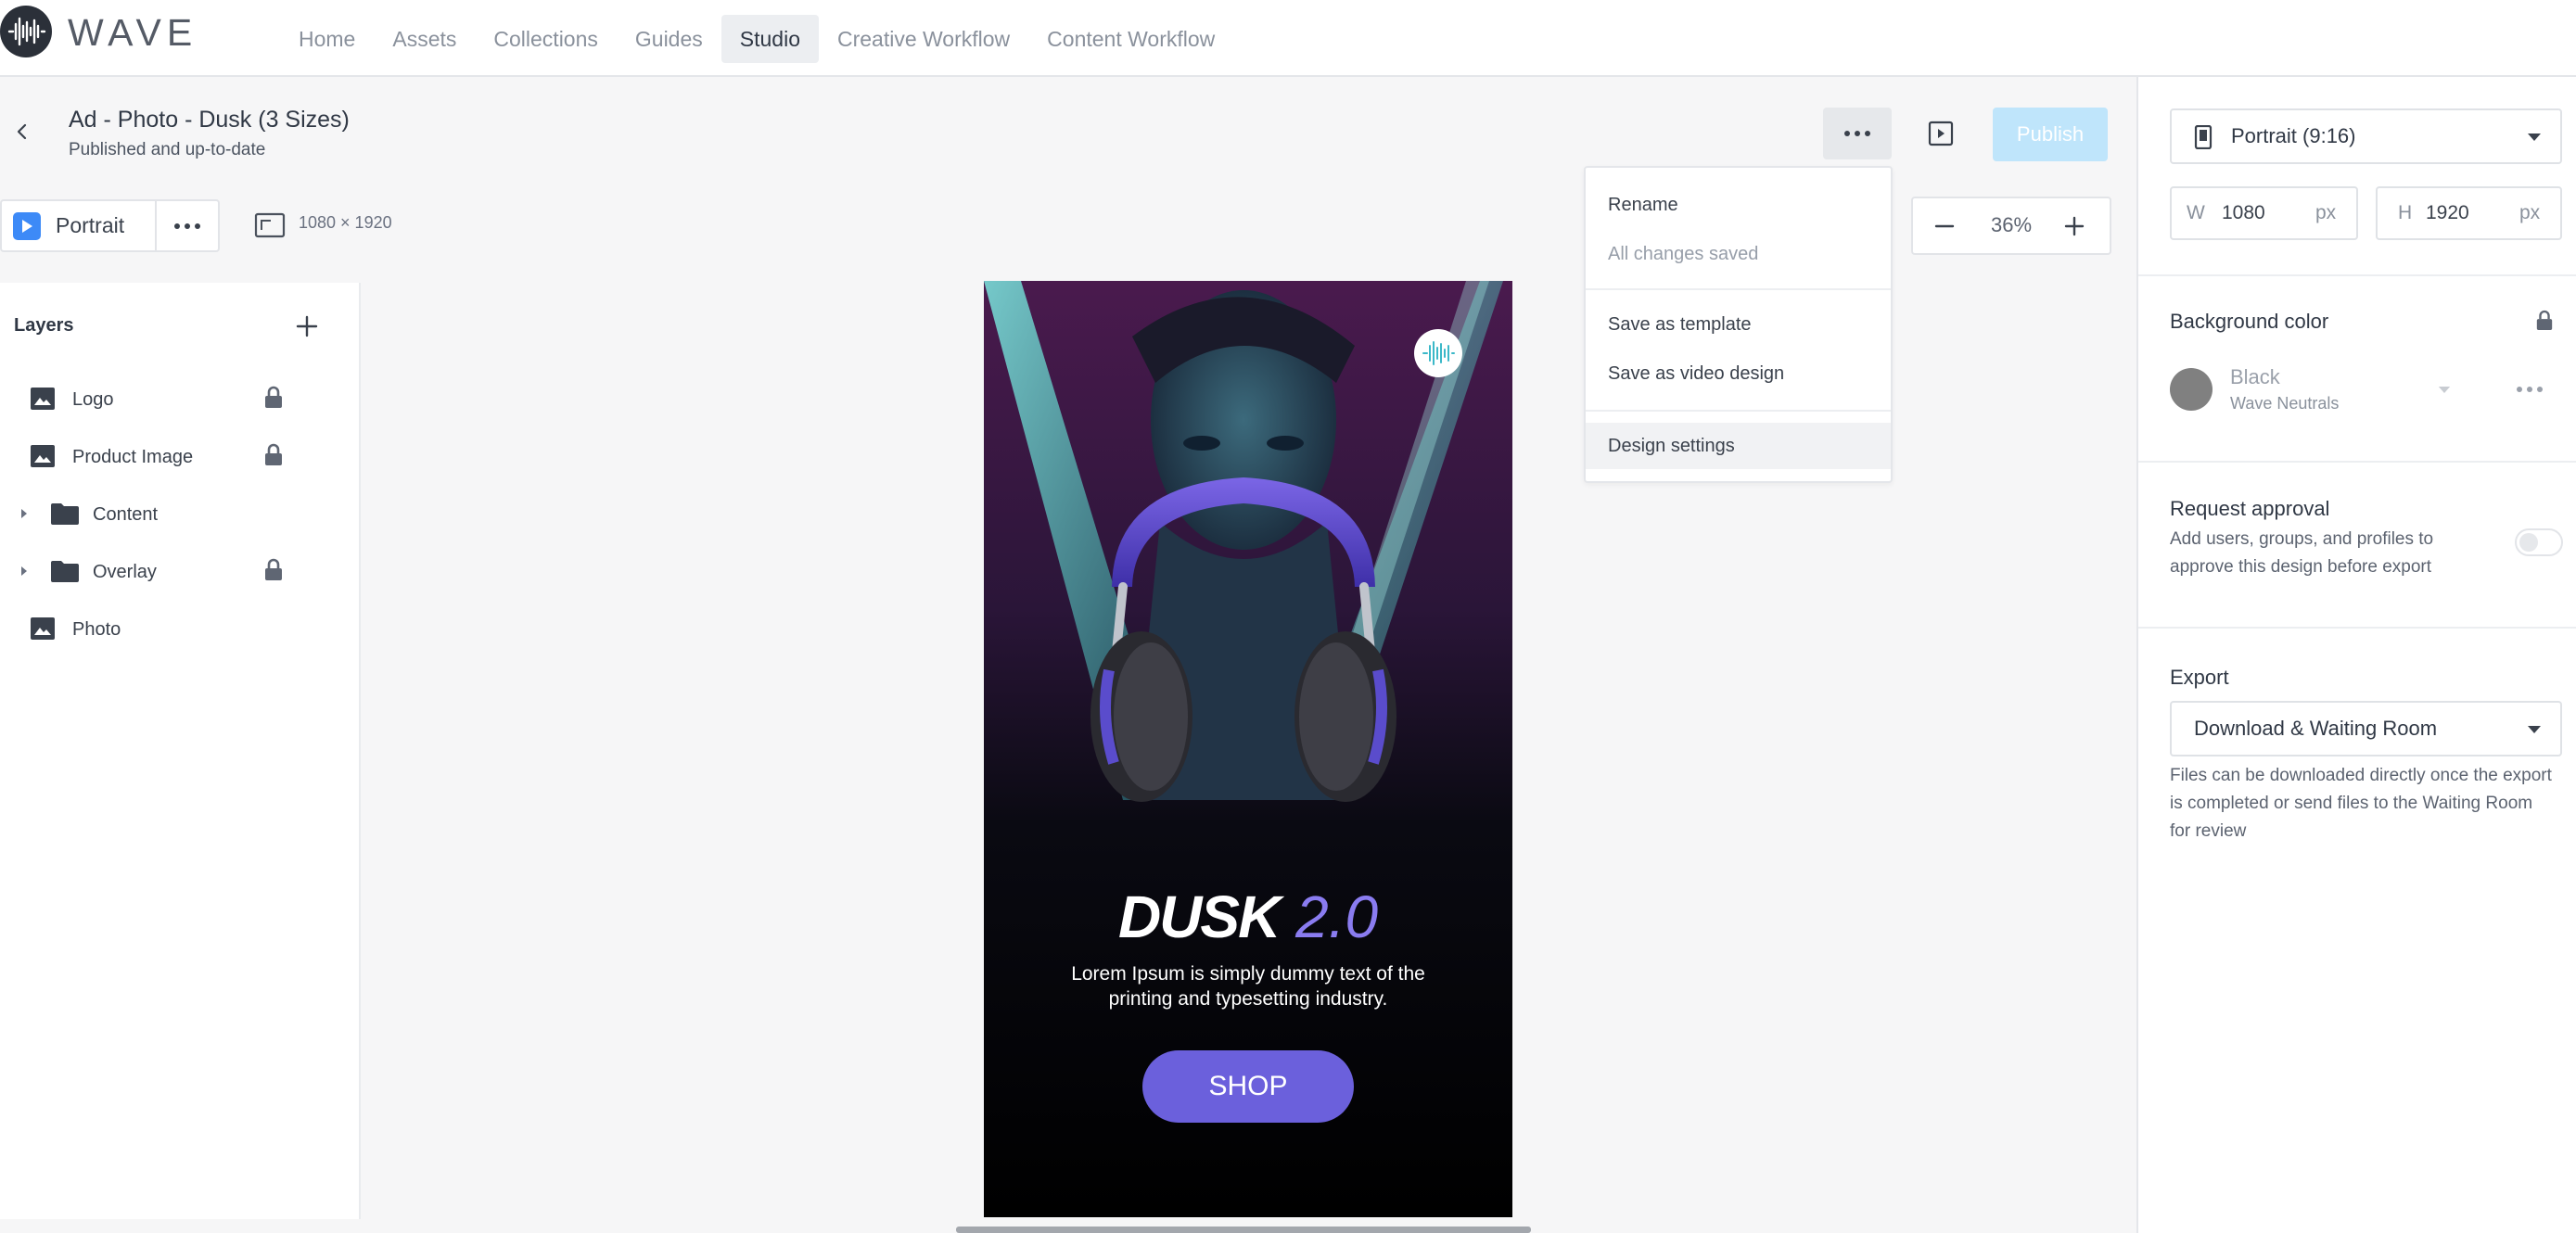 The width and height of the screenshot is (2576, 1233). I want to click on nav-guides: Guides, so click(669, 39).